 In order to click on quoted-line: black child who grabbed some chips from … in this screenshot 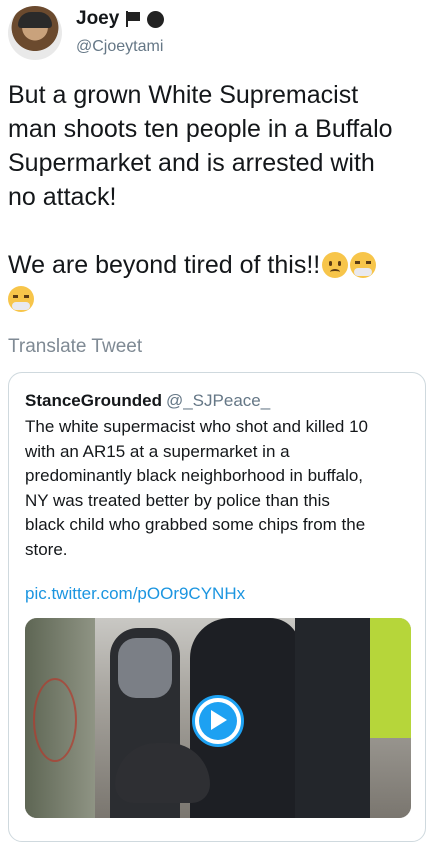, I will do `click(195, 524)`.